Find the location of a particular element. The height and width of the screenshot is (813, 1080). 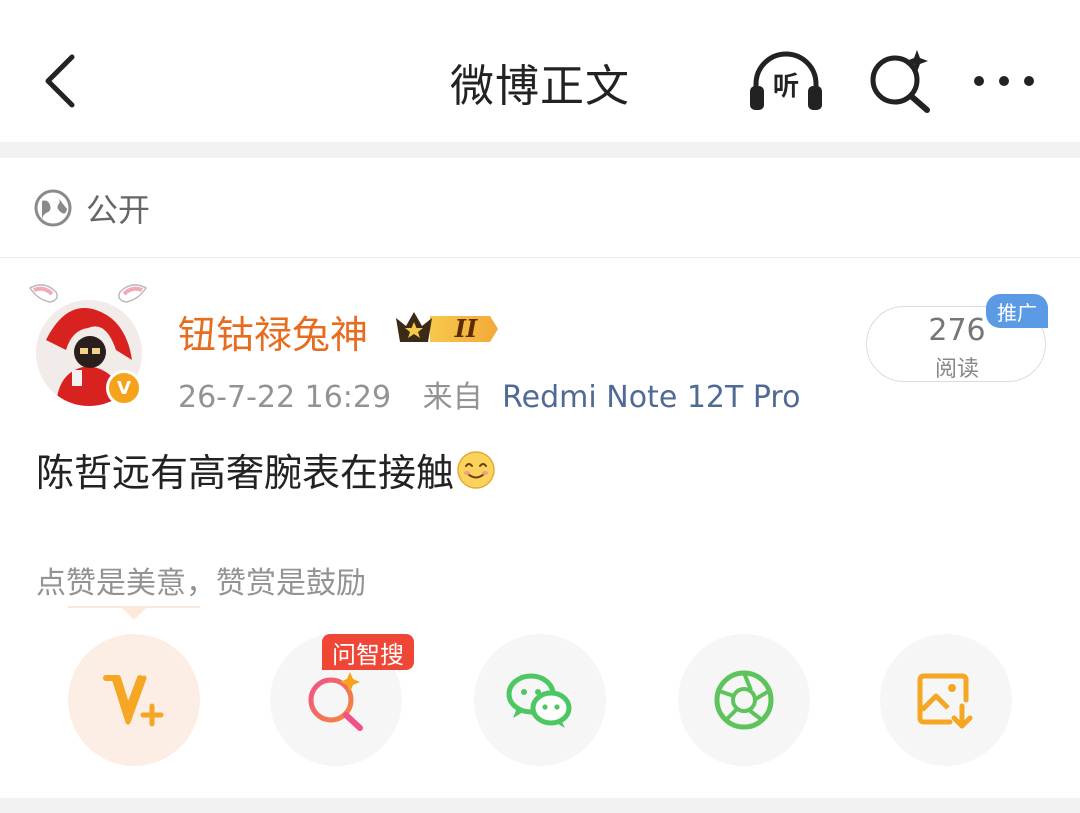

image-download-icon is located at coordinates (945, 701).